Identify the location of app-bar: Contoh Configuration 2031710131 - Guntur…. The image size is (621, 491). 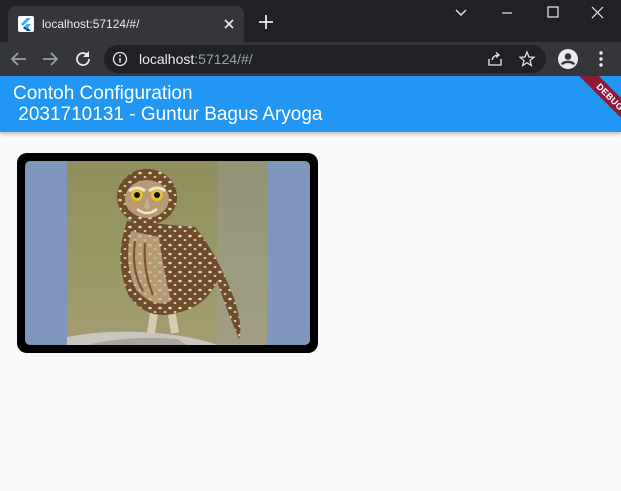
(310, 104).